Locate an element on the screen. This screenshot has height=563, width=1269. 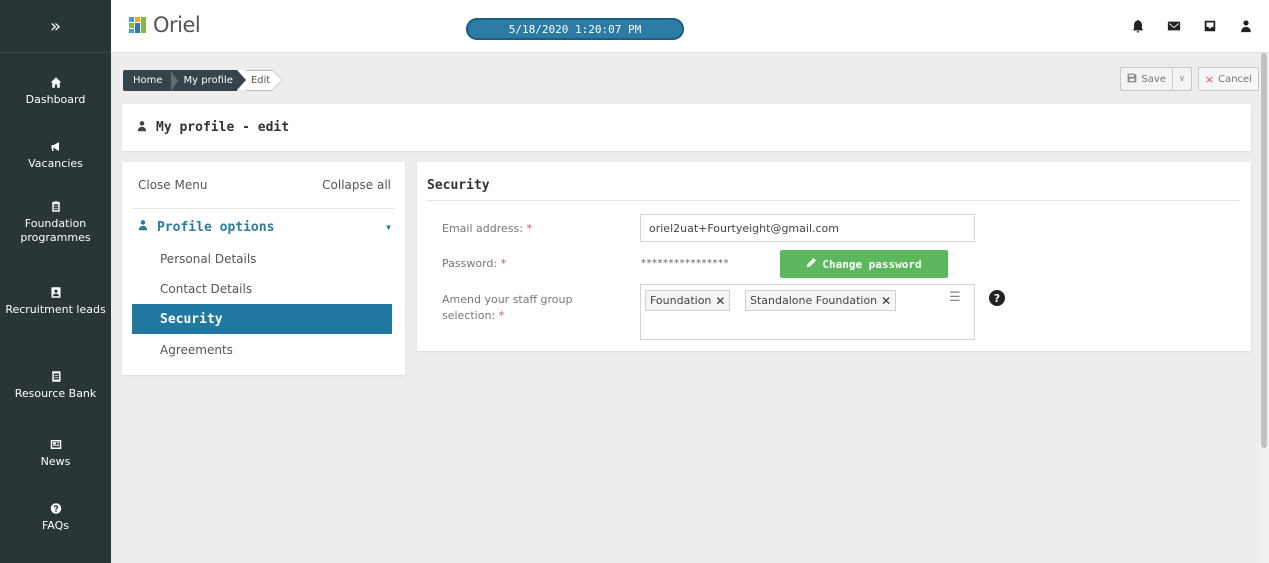
staff-group-tag: Standalone Foundation ✕ is located at coordinates (821, 300).